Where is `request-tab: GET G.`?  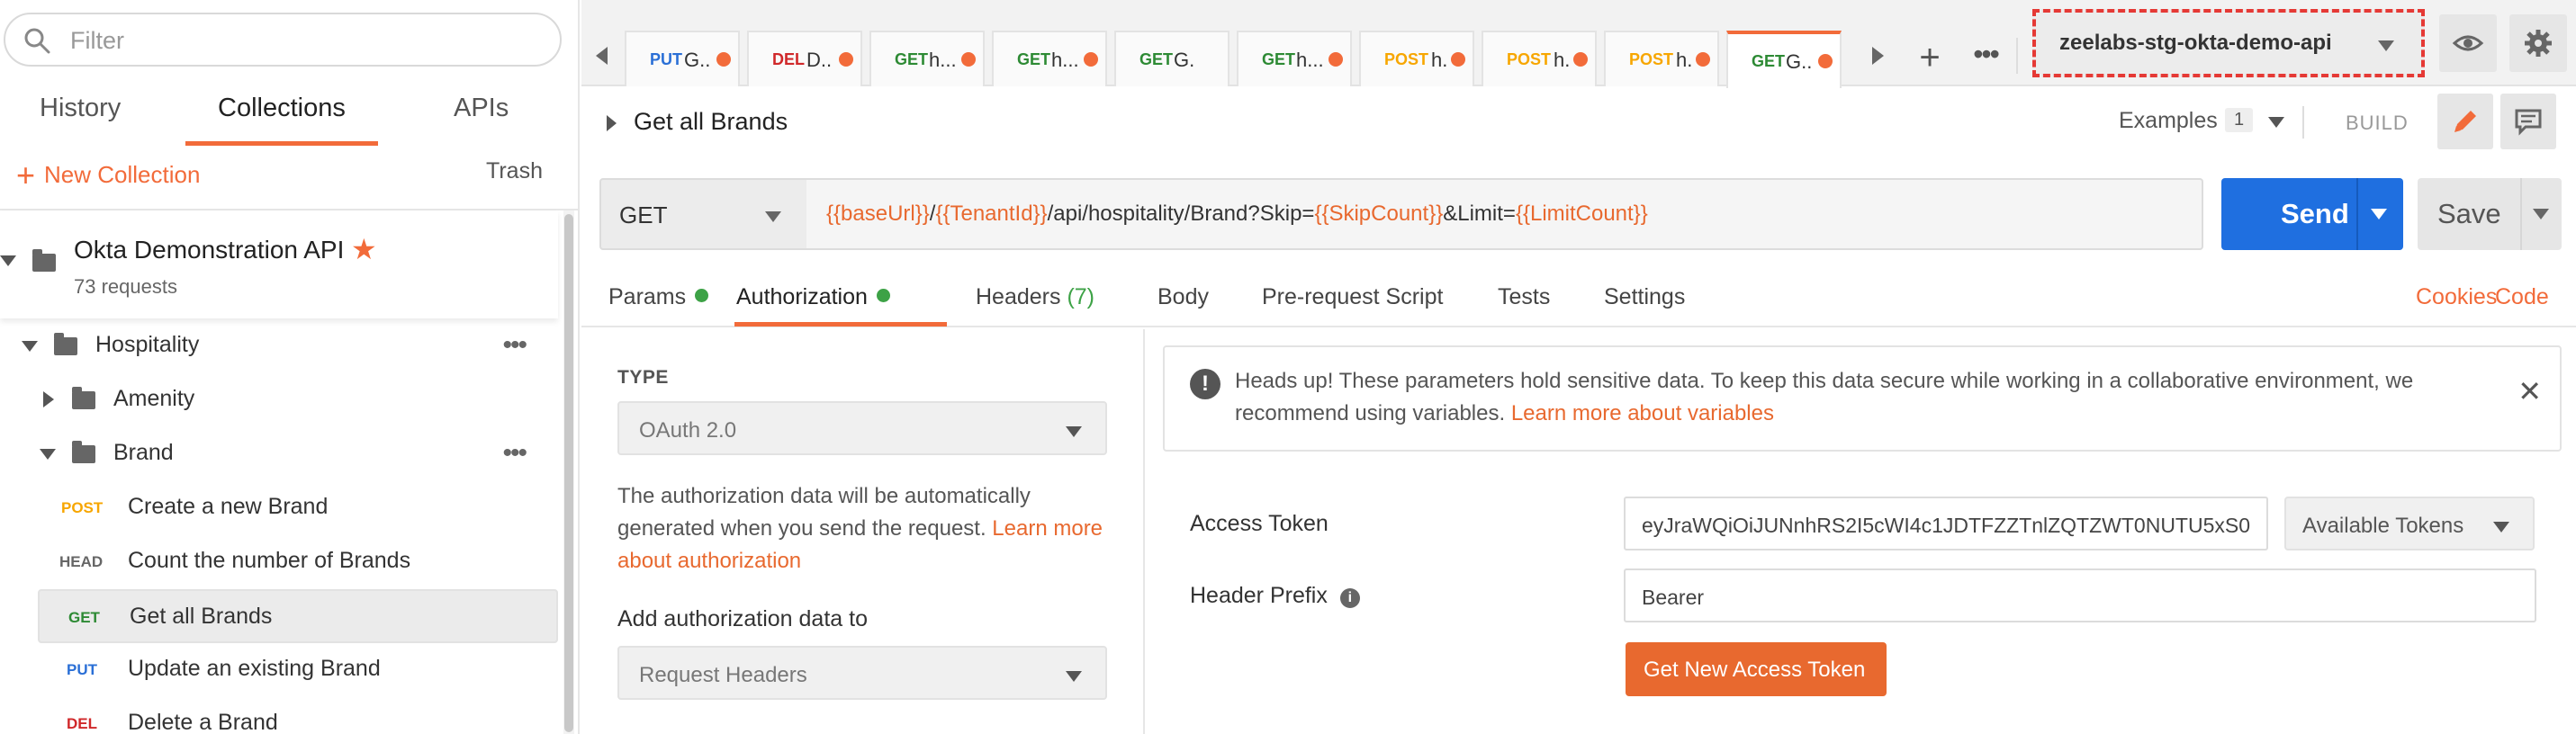
request-tab: GET G. is located at coordinates (1171, 59).